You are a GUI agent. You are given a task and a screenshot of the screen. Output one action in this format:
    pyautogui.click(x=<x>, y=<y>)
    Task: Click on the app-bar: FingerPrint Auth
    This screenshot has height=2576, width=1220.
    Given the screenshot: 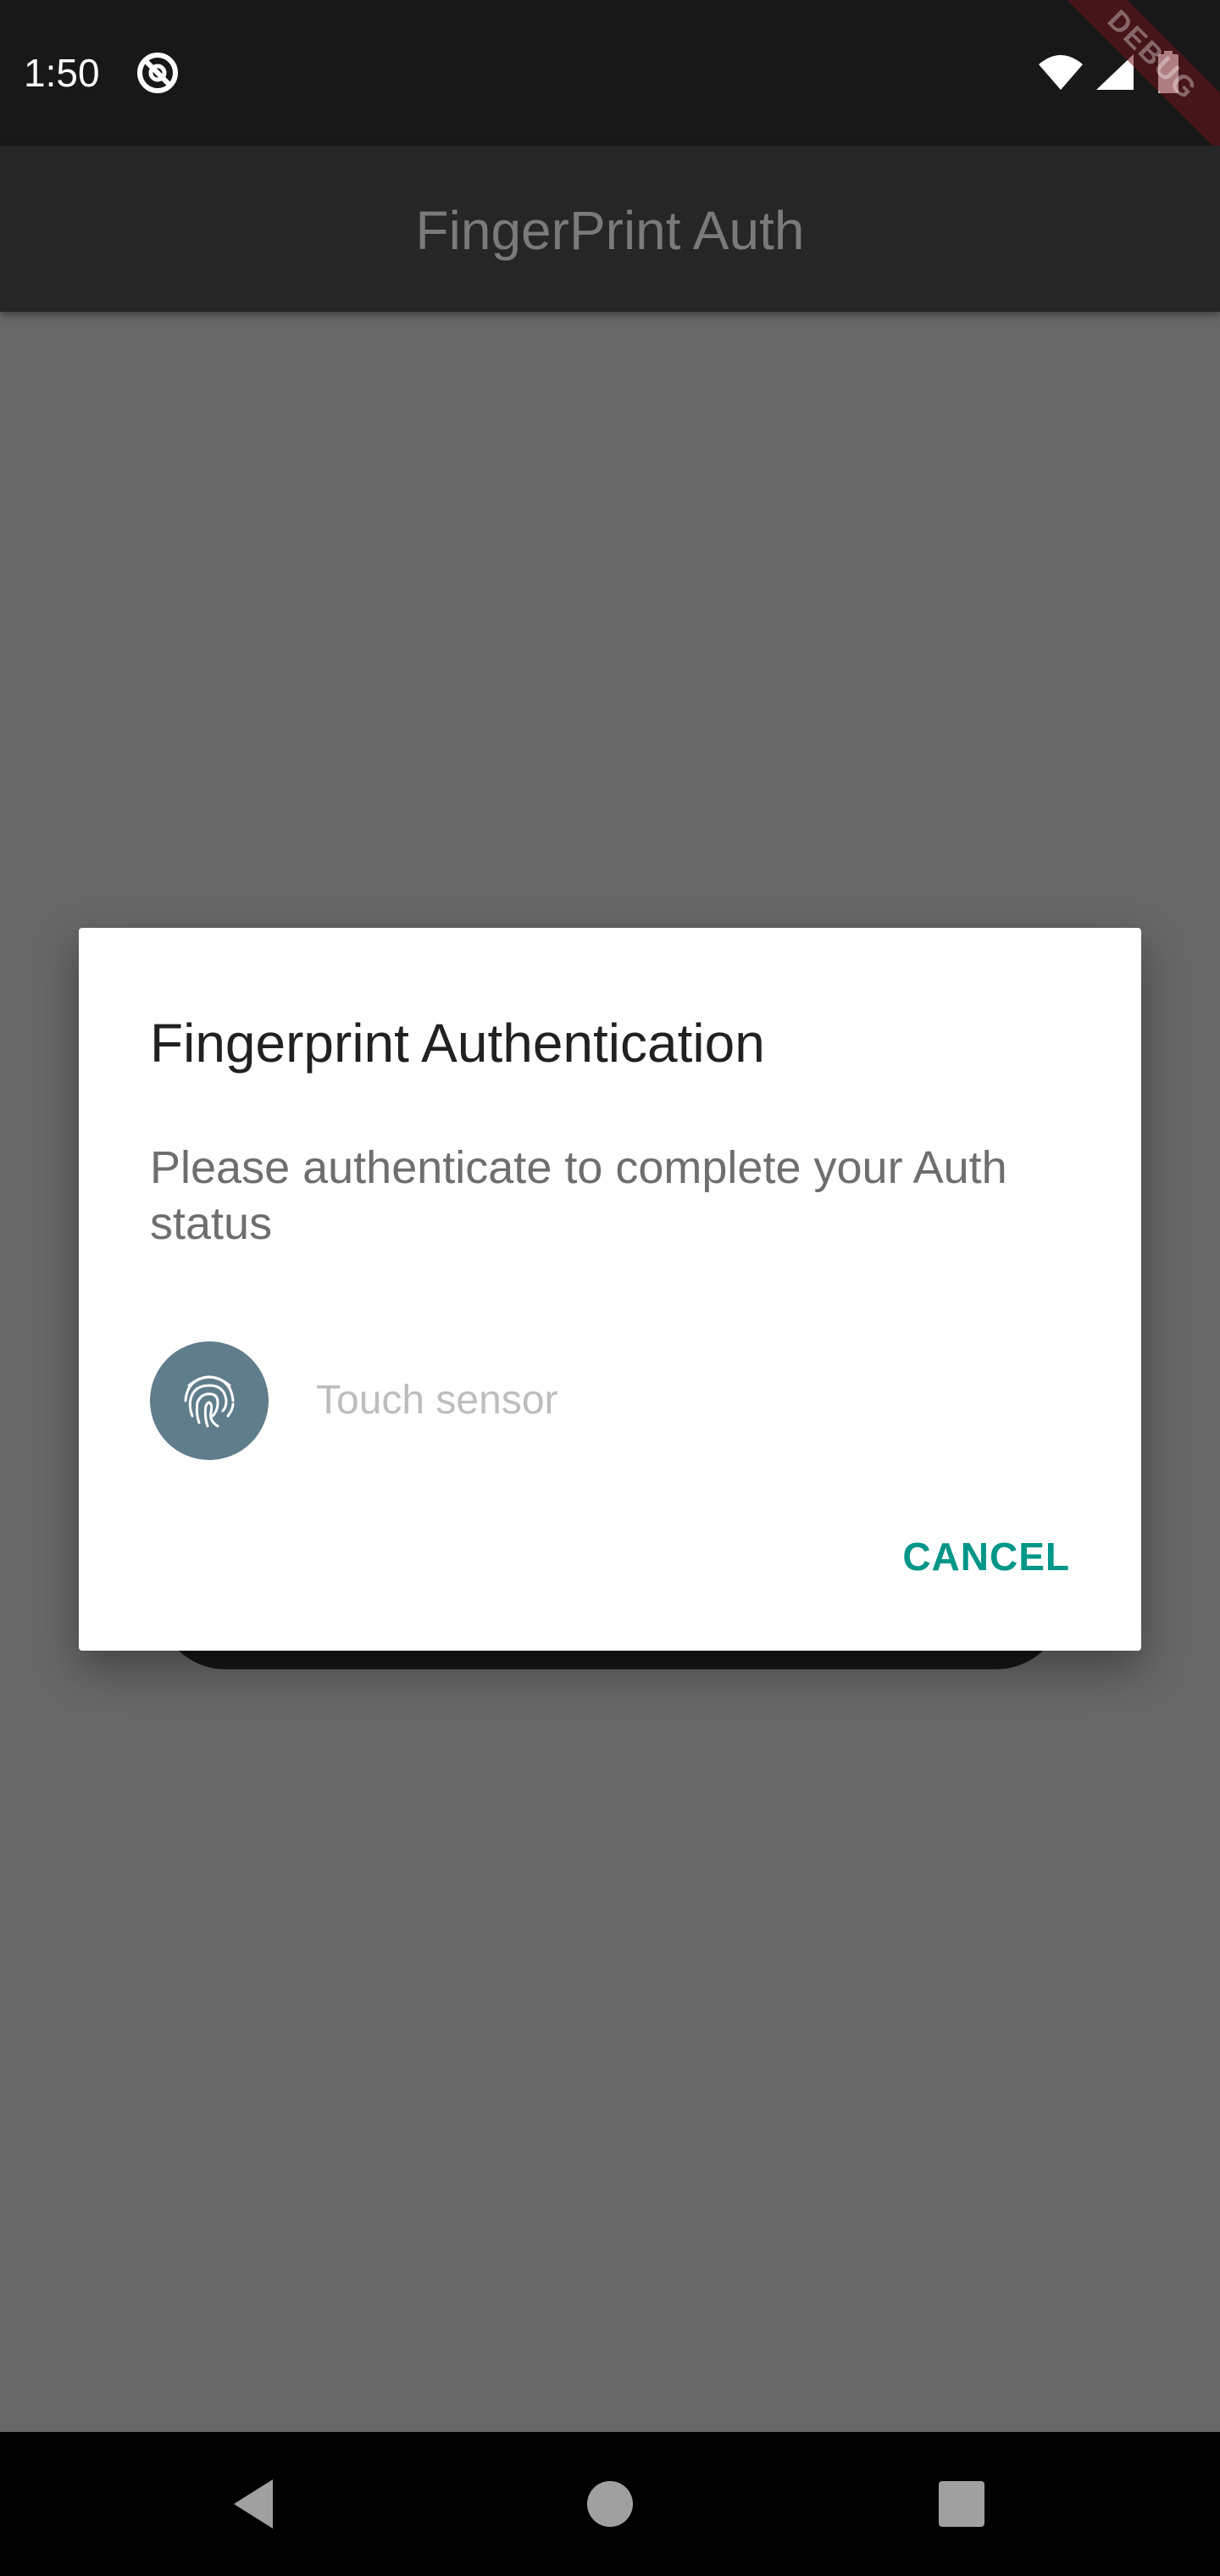 What is the action you would take?
    pyautogui.click(x=610, y=229)
    